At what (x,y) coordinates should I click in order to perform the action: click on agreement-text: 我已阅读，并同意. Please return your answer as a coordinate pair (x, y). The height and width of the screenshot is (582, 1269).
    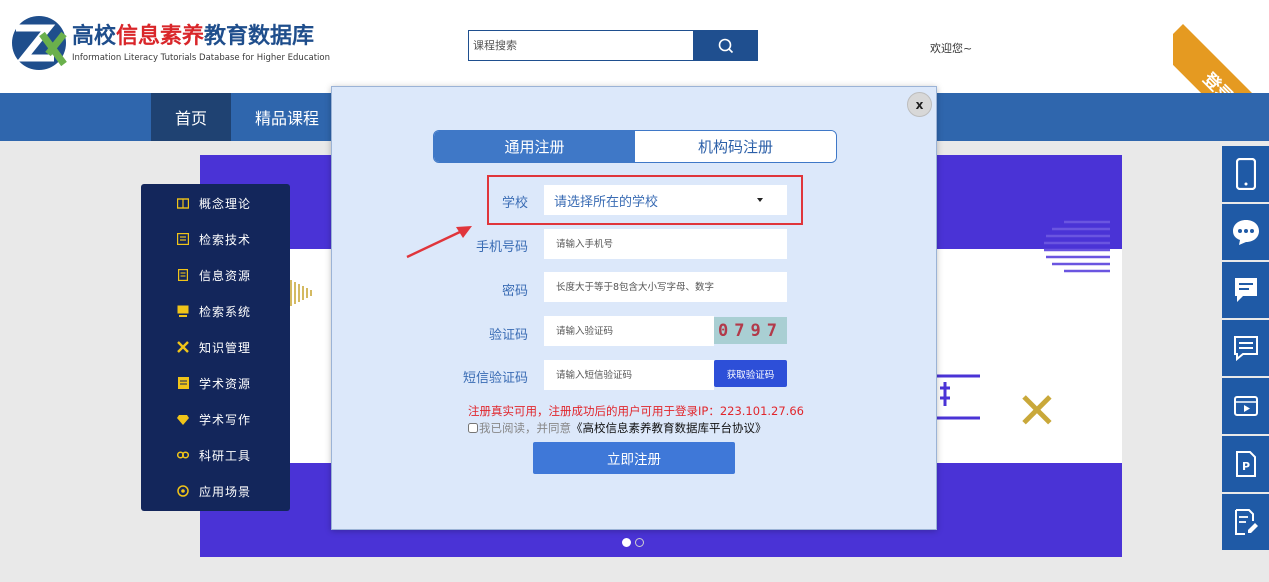
    Looking at the image, I should click on (525, 428).